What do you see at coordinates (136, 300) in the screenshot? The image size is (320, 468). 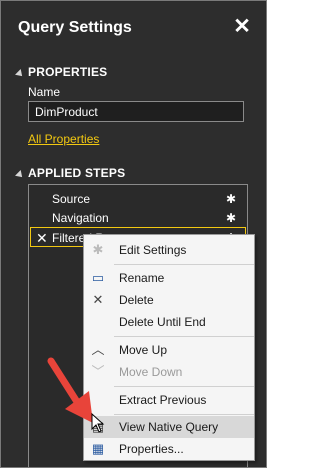 I see `menu-item-label: Delete` at bounding box center [136, 300].